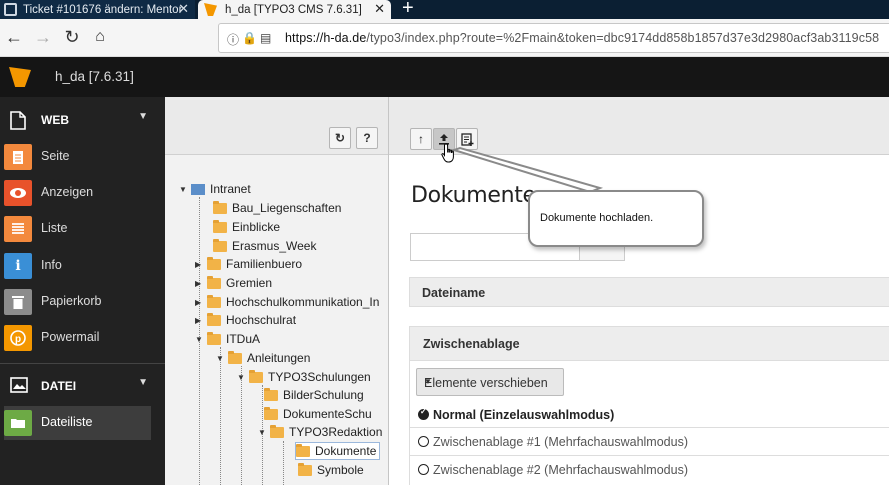 The height and width of the screenshot is (485, 889). Describe the element at coordinates (82, 120) in the screenshot. I see `module-group-web: WEB ▼` at that location.